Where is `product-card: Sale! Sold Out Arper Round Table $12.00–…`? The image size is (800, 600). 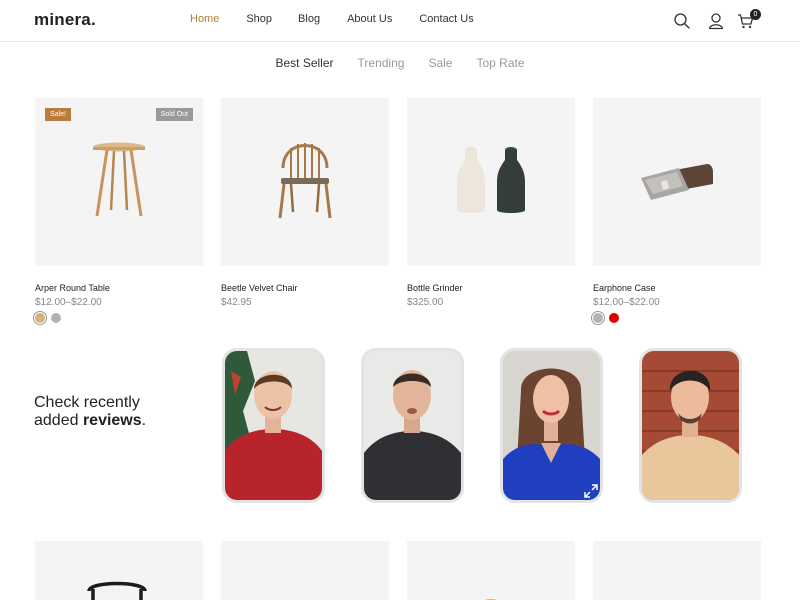 product-card: Sale! Sold Out Arper Round Table $12.00–… is located at coordinates (119, 210).